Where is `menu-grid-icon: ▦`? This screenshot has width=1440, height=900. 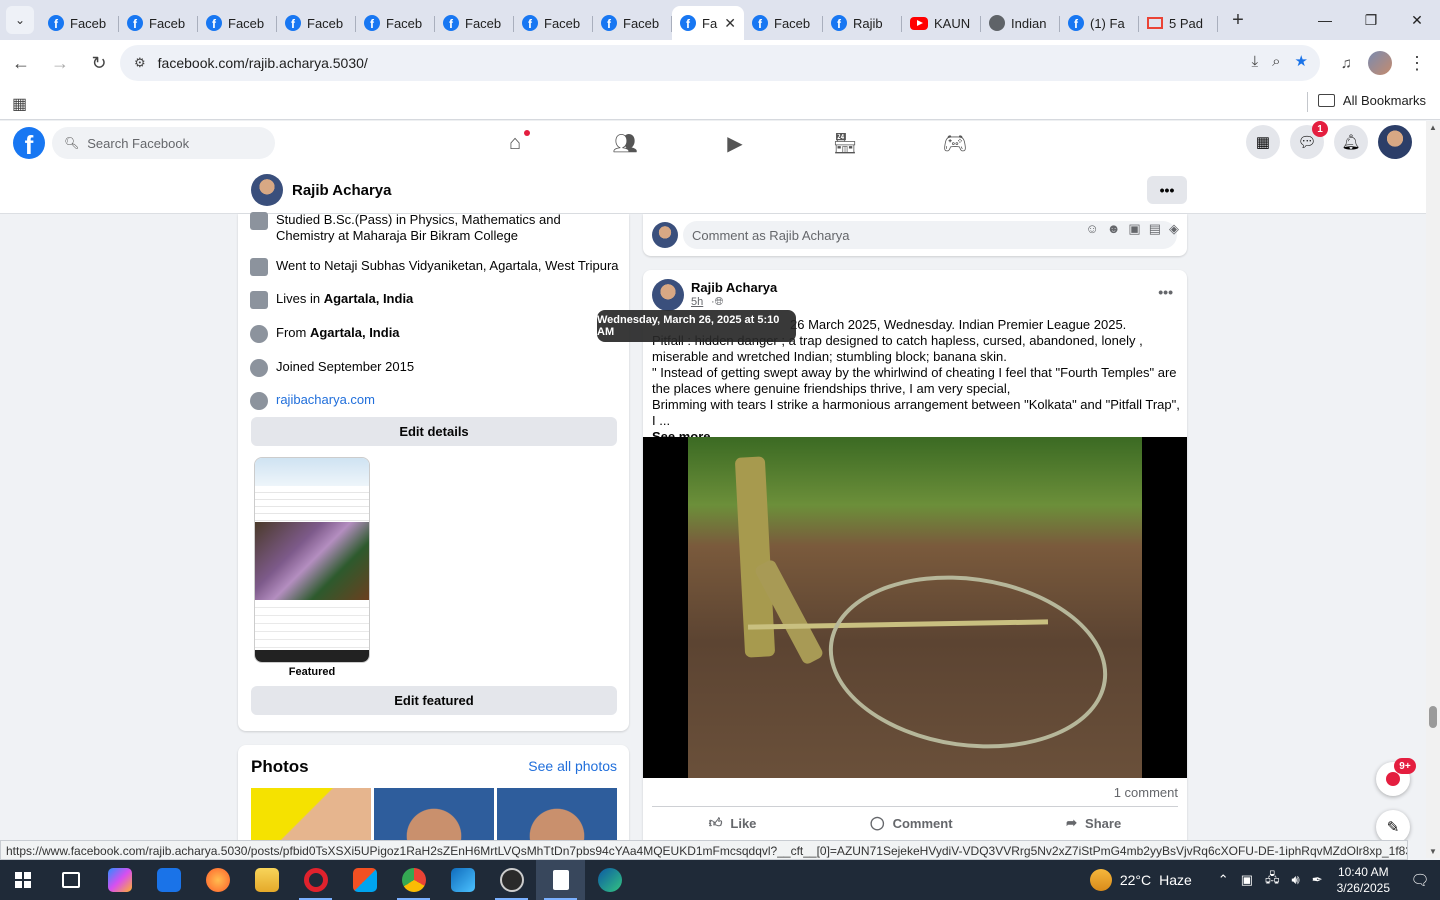 menu-grid-icon: ▦ is located at coordinates (1263, 142).